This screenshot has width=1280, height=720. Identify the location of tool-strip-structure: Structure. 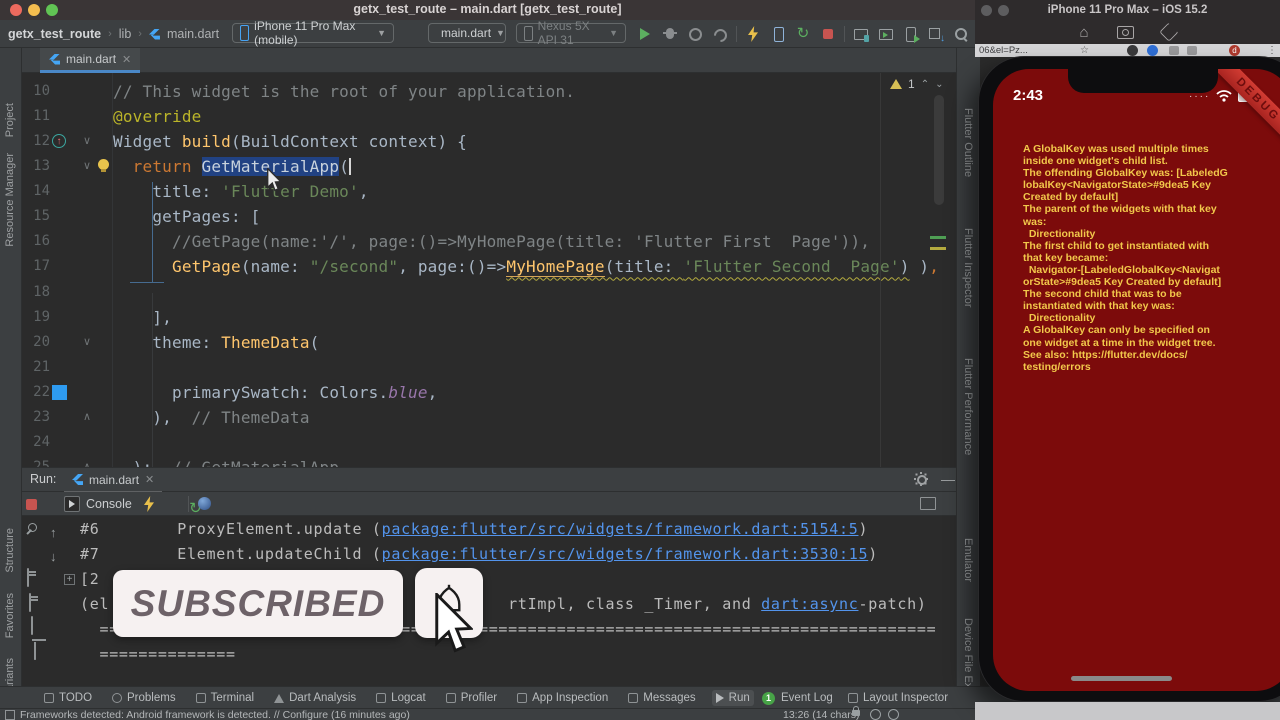
(10, 550).